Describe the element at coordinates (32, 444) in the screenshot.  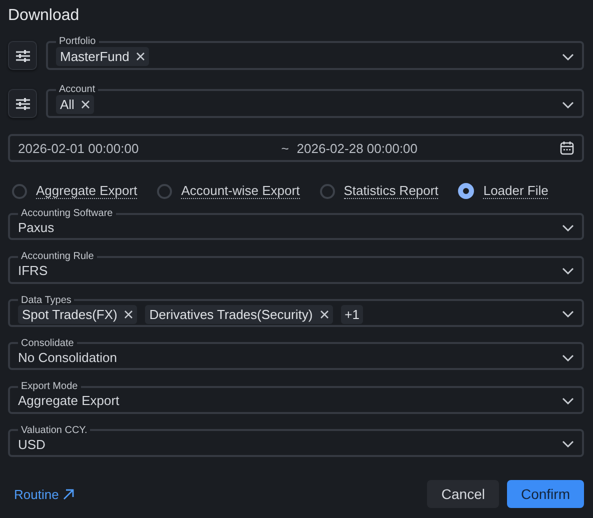
I see `field-value: USD` at that location.